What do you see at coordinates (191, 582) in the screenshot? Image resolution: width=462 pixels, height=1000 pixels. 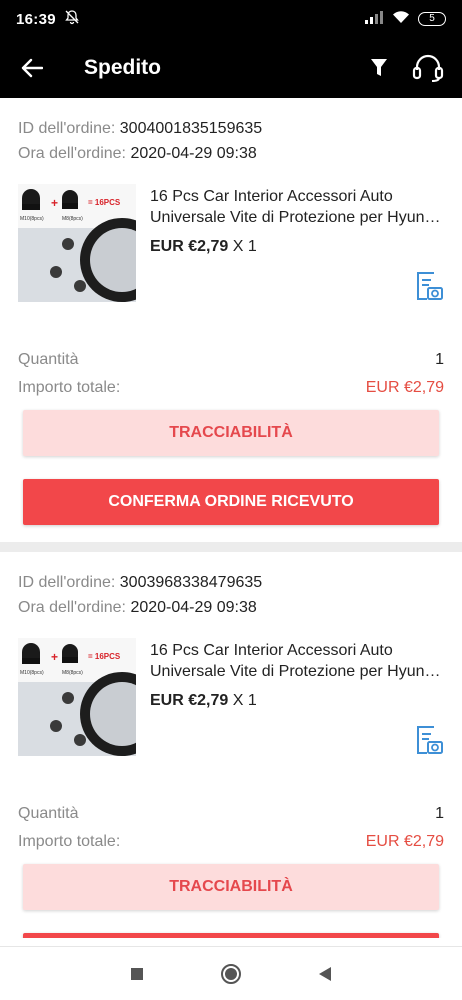 I see `order-id: 3003968338479635` at bounding box center [191, 582].